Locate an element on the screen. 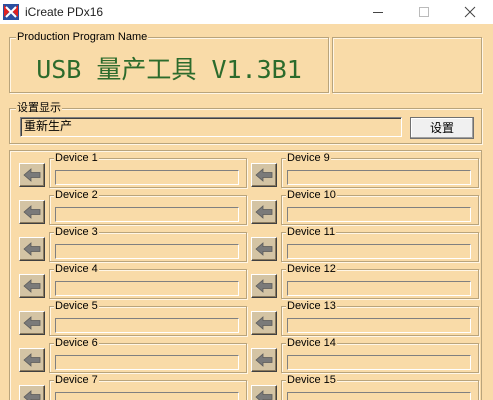  device-slot: Device 13 is located at coordinates (365, 319).